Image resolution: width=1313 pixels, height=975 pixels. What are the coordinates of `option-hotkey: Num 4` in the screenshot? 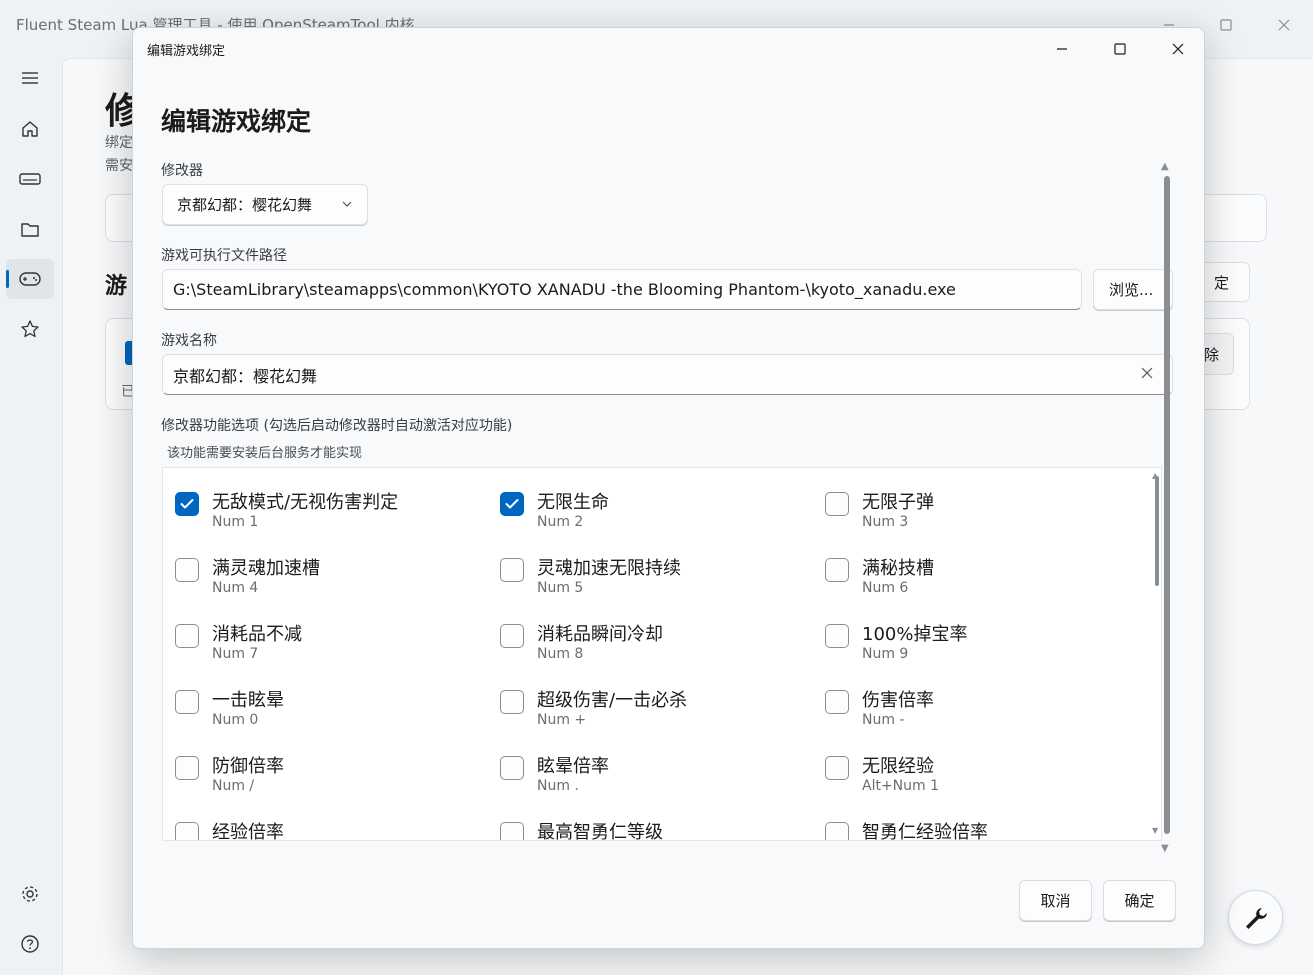 It's located at (235, 588).